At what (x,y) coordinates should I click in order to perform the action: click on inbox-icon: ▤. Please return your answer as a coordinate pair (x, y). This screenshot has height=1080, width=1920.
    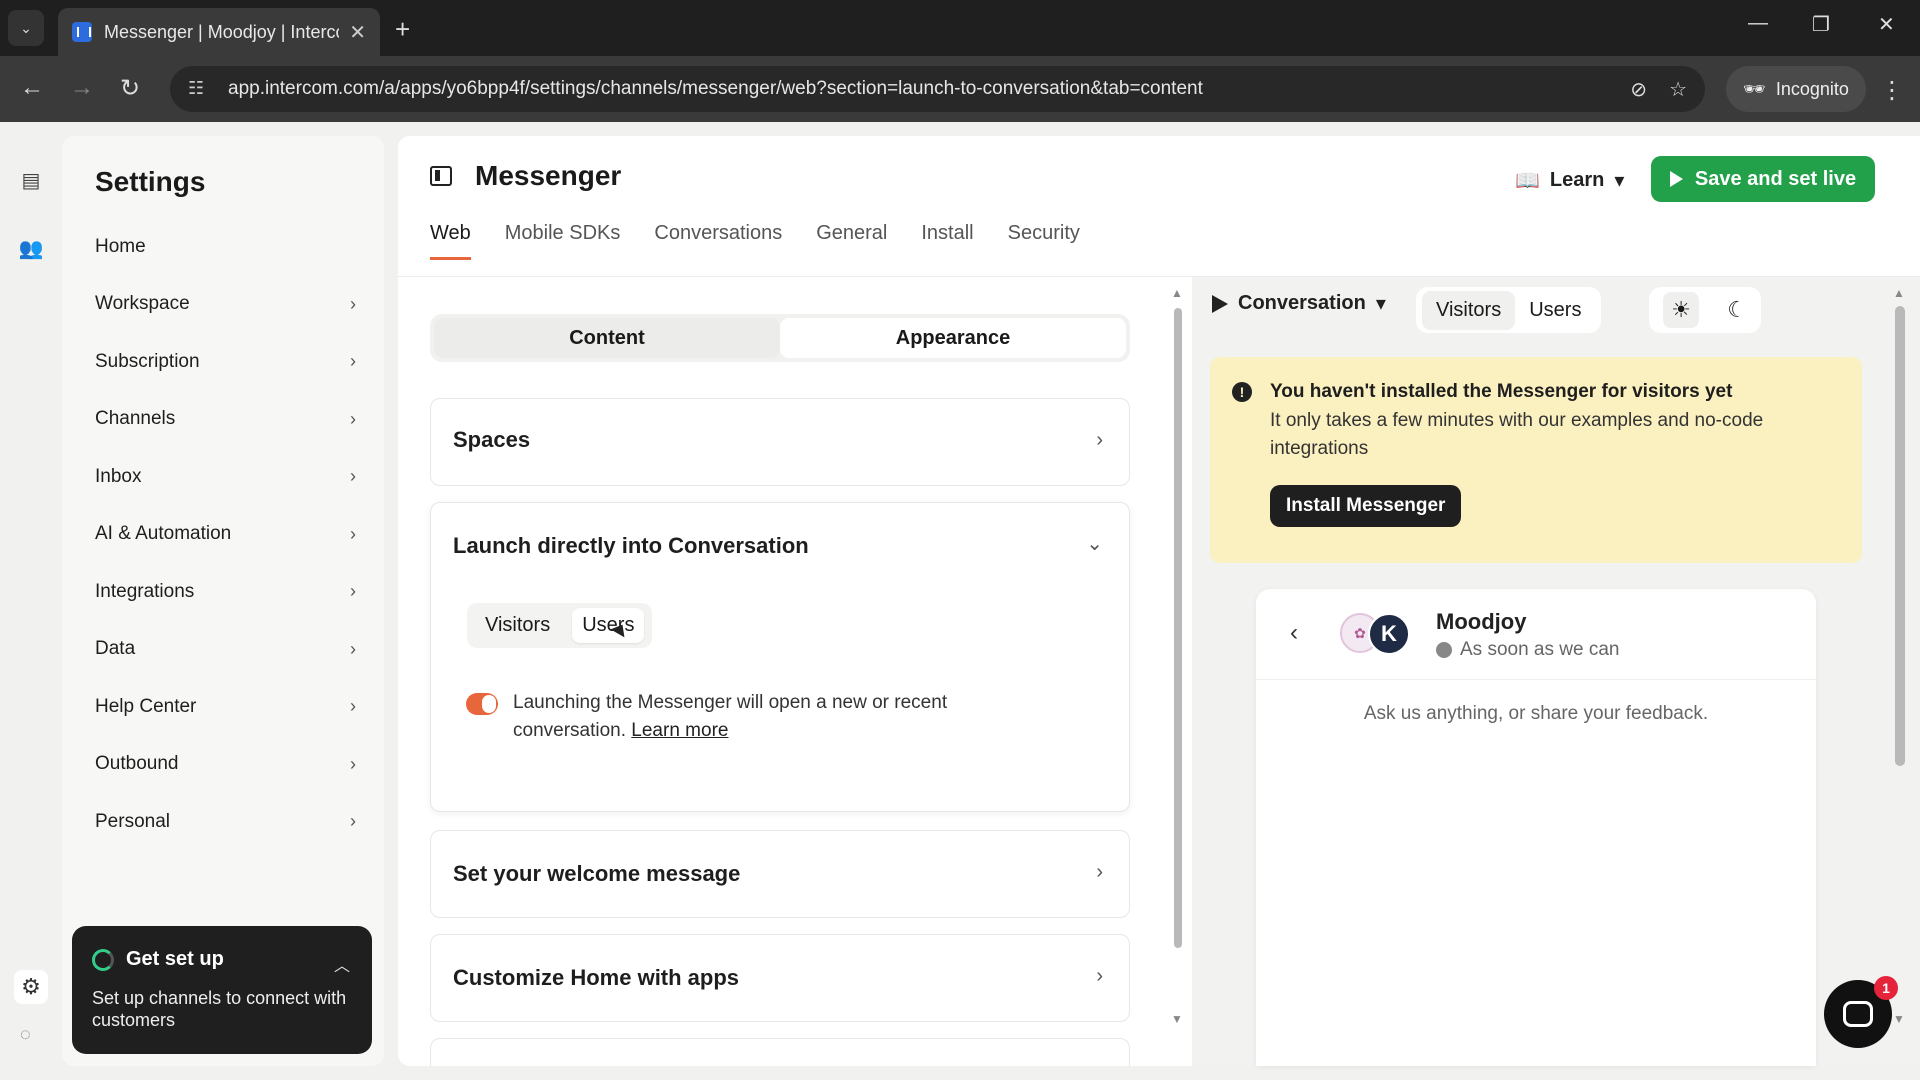
    Looking at the image, I should click on (31, 181).